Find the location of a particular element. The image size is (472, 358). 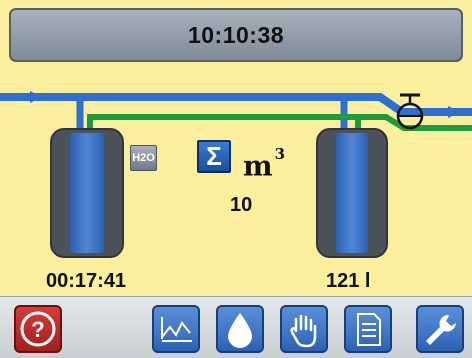

right-tank-water is located at coordinates (352, 193).